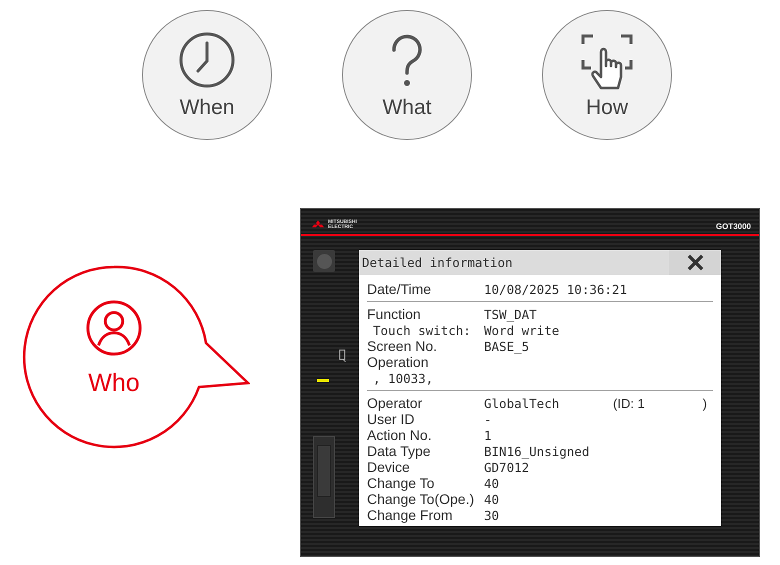 The width and height of the screenshot is (780, 565). I want to click on field-label: Device, so click(389, 467).